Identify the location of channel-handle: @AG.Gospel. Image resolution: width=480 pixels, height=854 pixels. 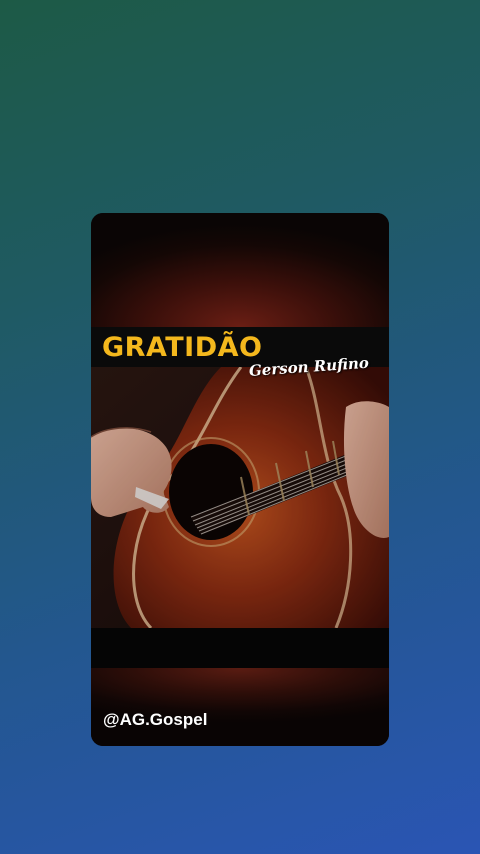
(155, 720).